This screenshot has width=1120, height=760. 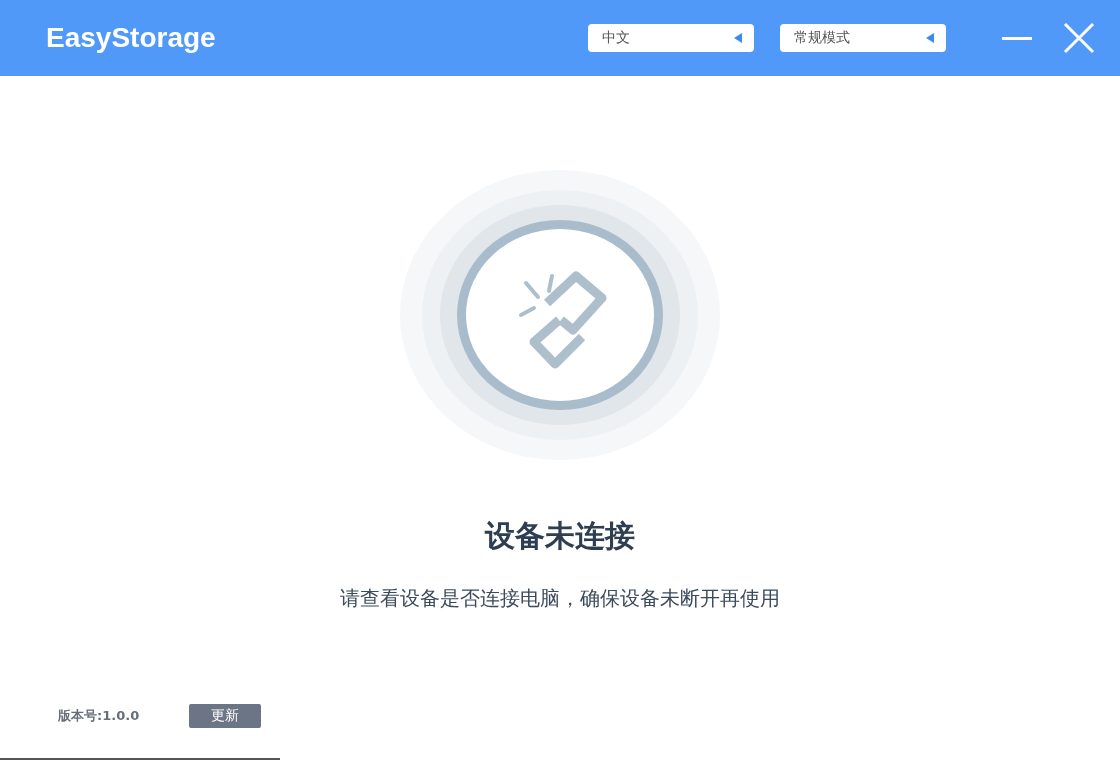 I want to click on close-button, so click(x=1079, y=38).